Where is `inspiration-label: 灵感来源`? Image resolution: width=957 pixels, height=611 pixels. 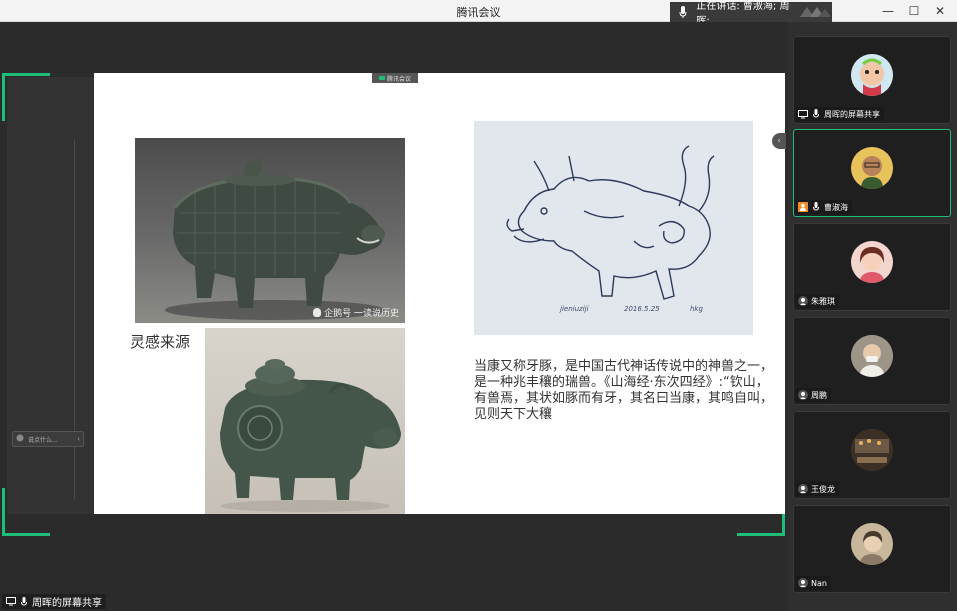 inspiration-label: 灵感来源 is located at coordinates (160, 342).